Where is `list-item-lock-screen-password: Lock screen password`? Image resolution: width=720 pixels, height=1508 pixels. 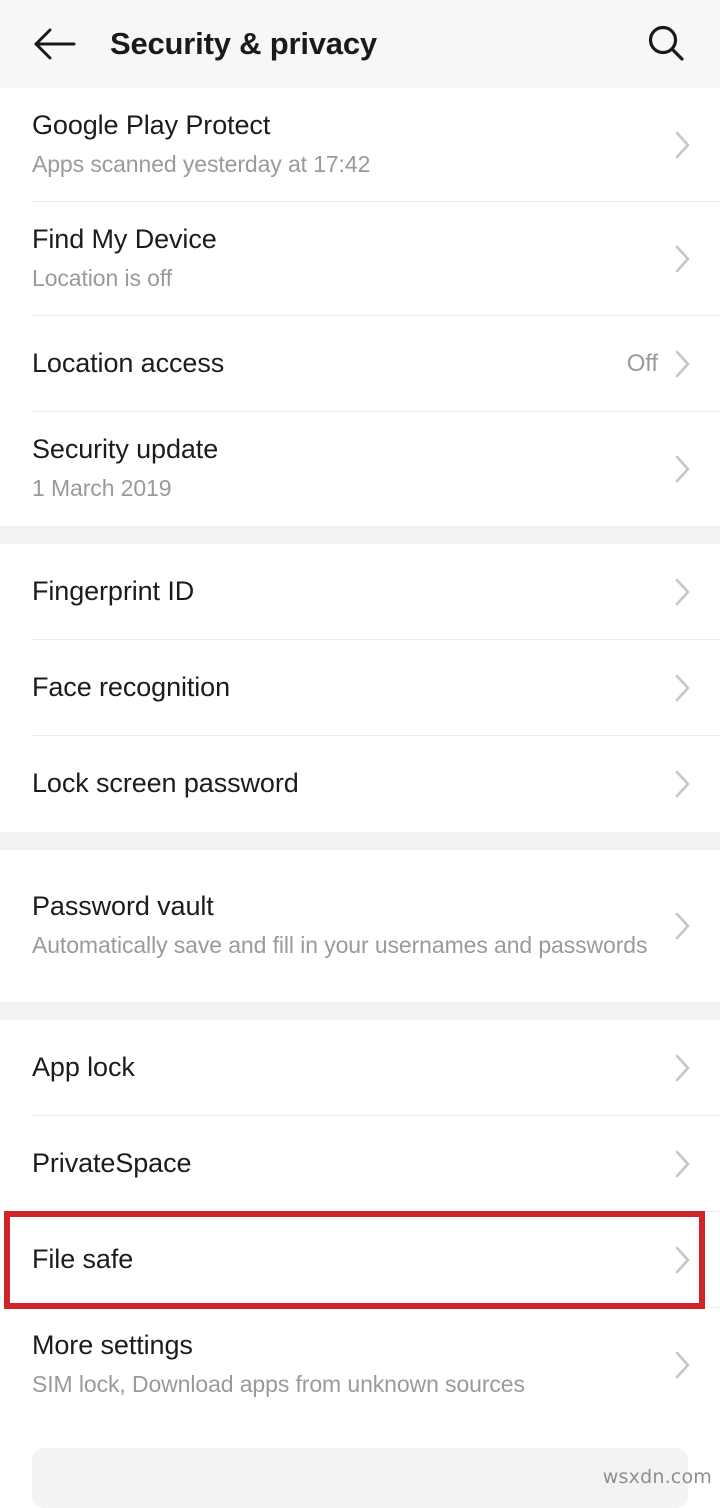
list-item-lock-screen-password: Lock screen password is located at coordinates (360, 784).